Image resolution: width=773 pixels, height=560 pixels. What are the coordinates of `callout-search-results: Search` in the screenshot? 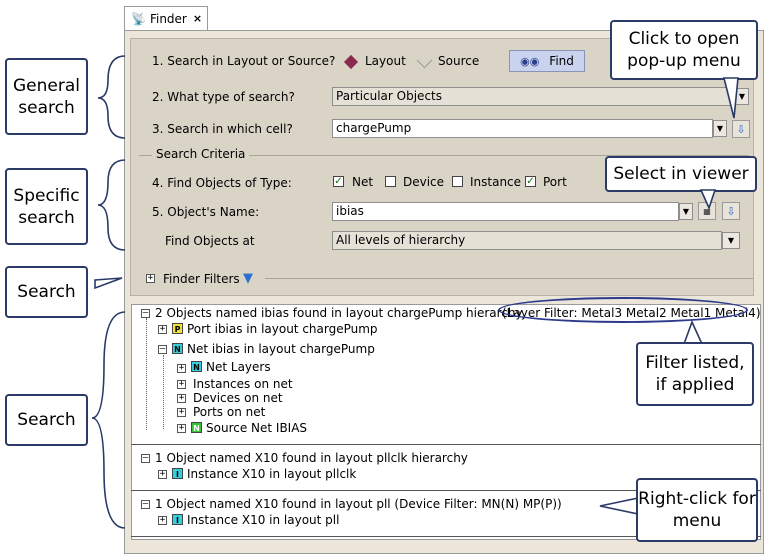 It's located at (46, 420).